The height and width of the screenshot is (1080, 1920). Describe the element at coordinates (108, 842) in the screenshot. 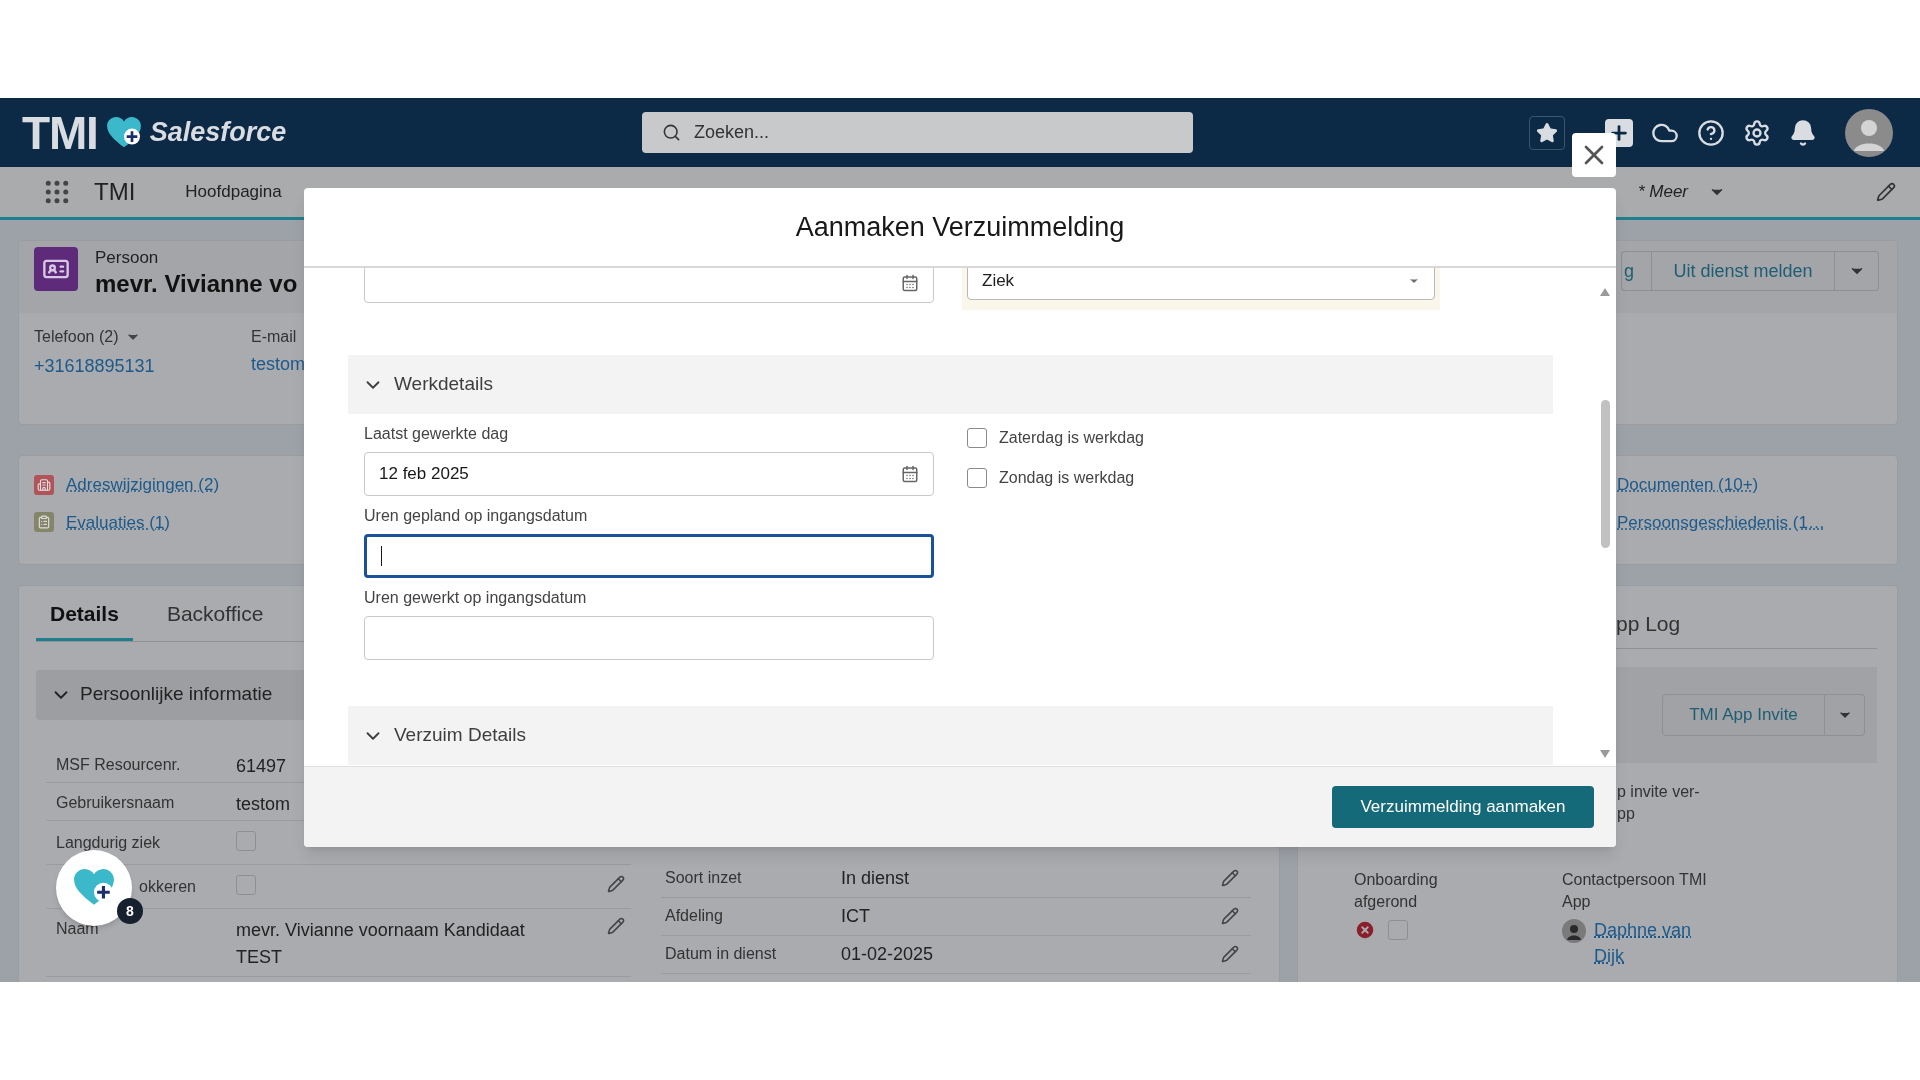

I see `field-label: Langdurig ziek` at that location.